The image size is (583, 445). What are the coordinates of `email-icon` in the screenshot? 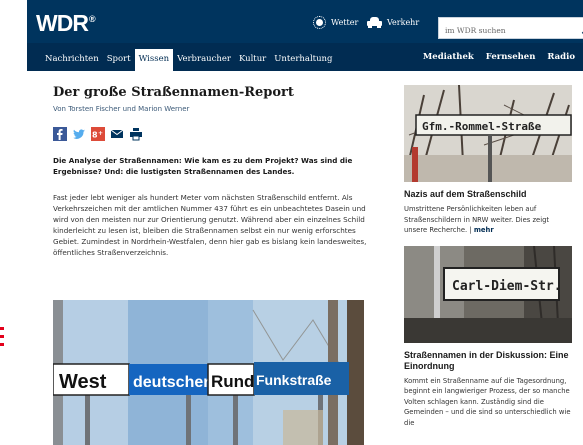 It's located at (117, 133).